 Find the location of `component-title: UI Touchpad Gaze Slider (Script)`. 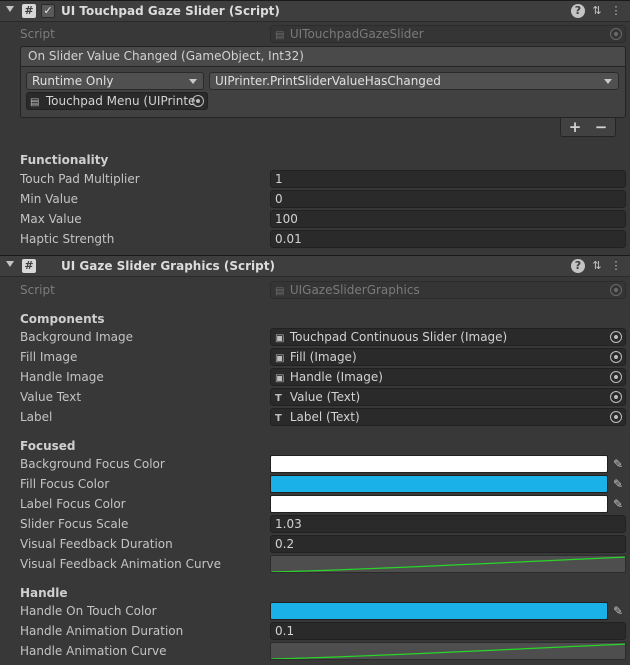

component-title: UI Touchpad Gaze Slider (Script) is located at coordinates (170, 11).